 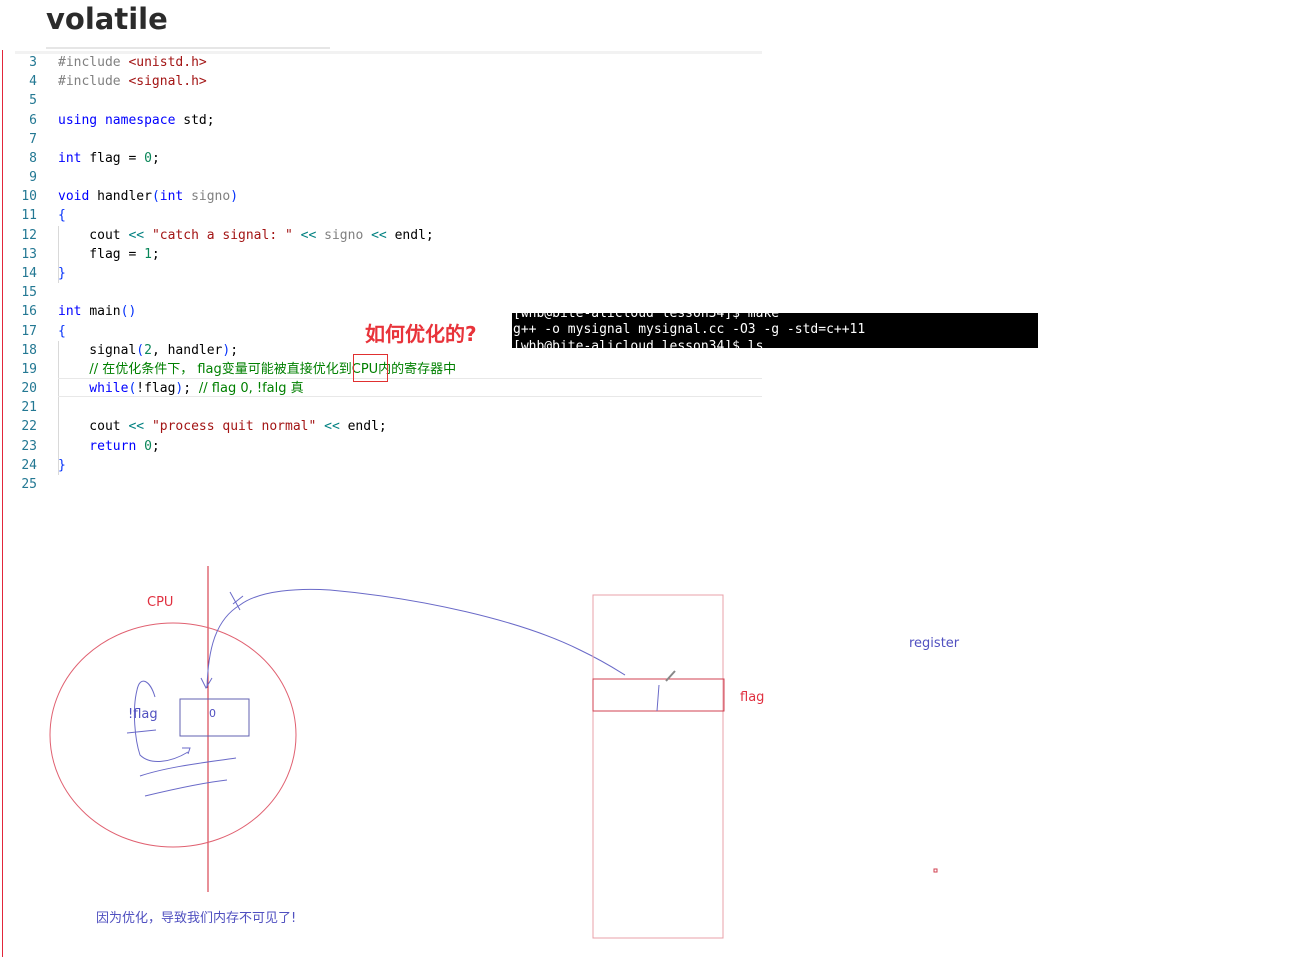 What do you see at coordinates (173, 735) in the screenshot?
I see `cpu-circle` at bounding box center [173, 735].